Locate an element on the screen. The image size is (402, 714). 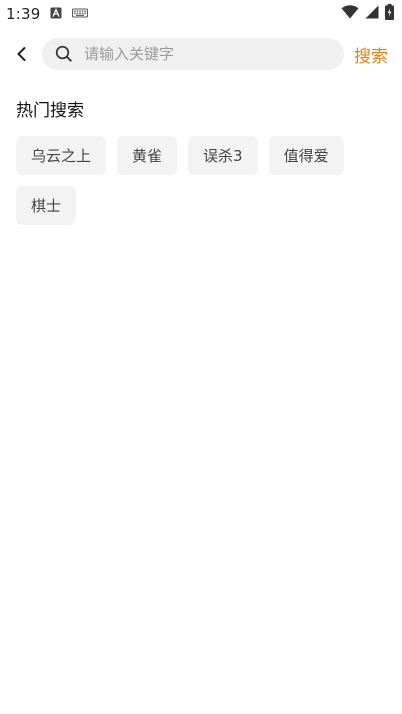
a-notification-icon is located at coordinates (56, 14).